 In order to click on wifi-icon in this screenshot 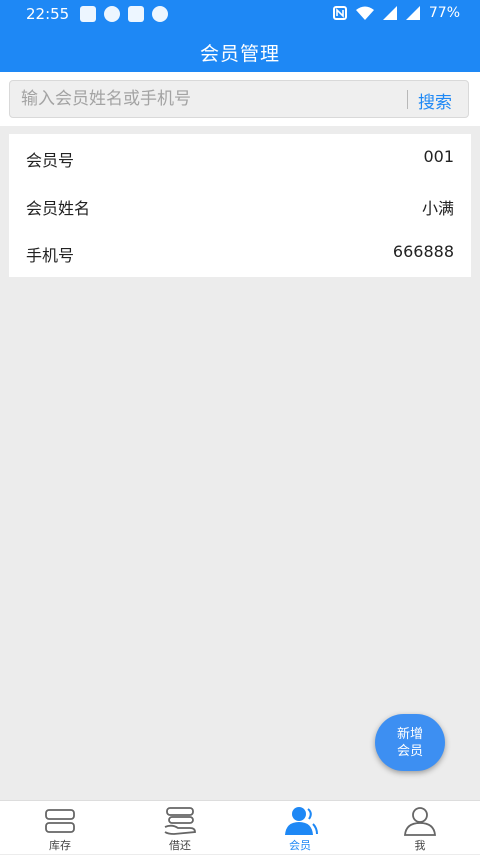, I will do `click(364, 13)`.